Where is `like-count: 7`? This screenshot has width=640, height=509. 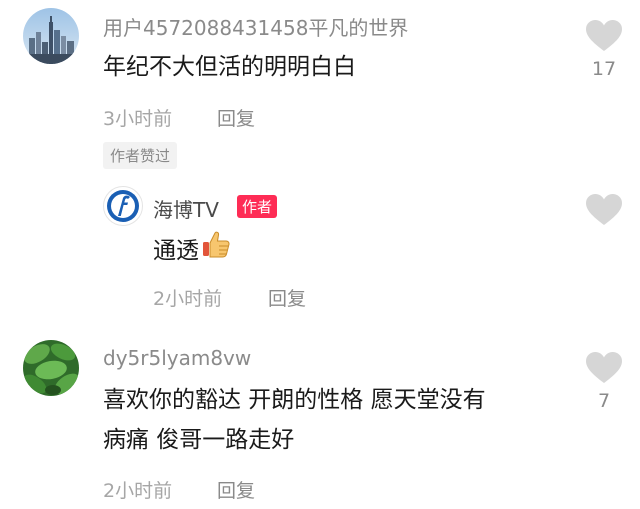 like-count: 7 is located at coordinates (604, 401).